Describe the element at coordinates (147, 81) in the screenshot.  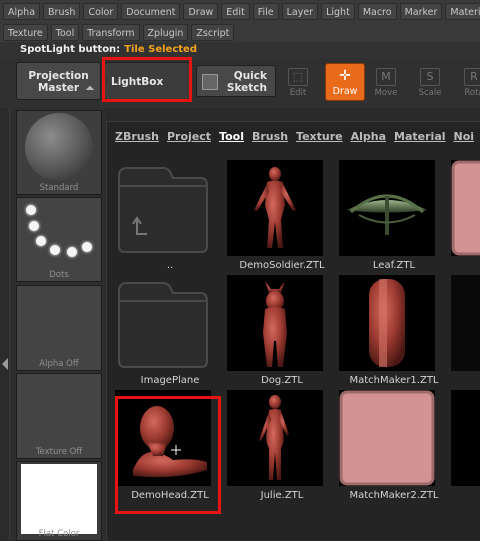
I see `lightbox-button: LightBox` at that location.